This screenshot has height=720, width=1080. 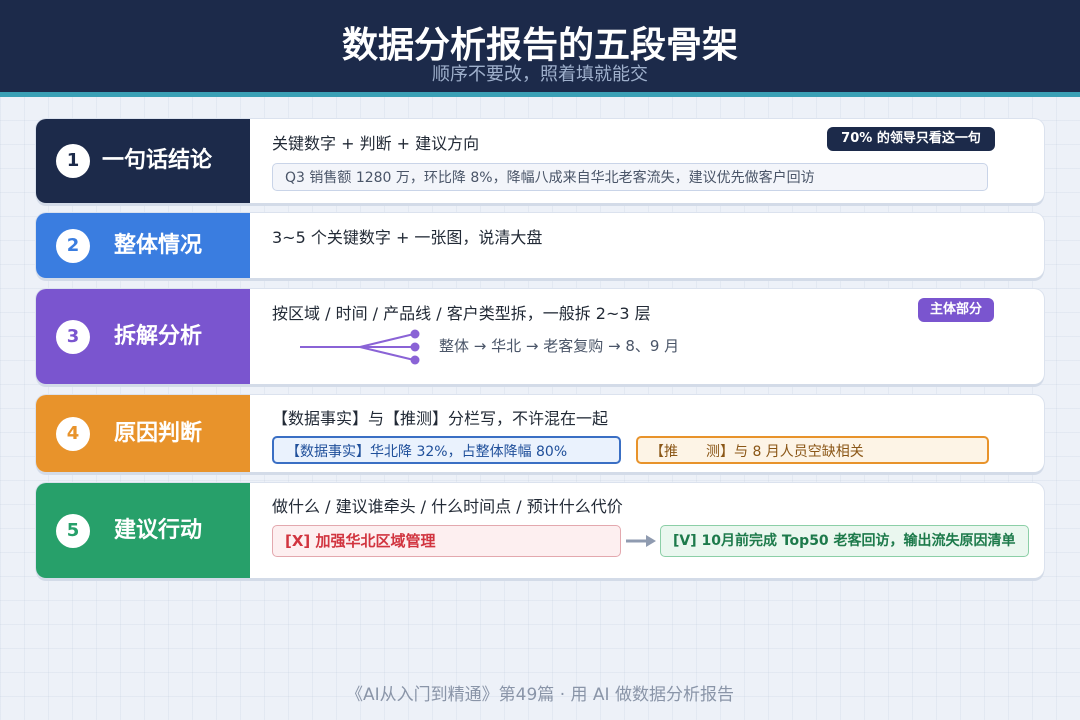 What do you see at coordinates (73, 245) in the screenshot?
I see `section-2-number: 2` at bounding box center [73, 245].